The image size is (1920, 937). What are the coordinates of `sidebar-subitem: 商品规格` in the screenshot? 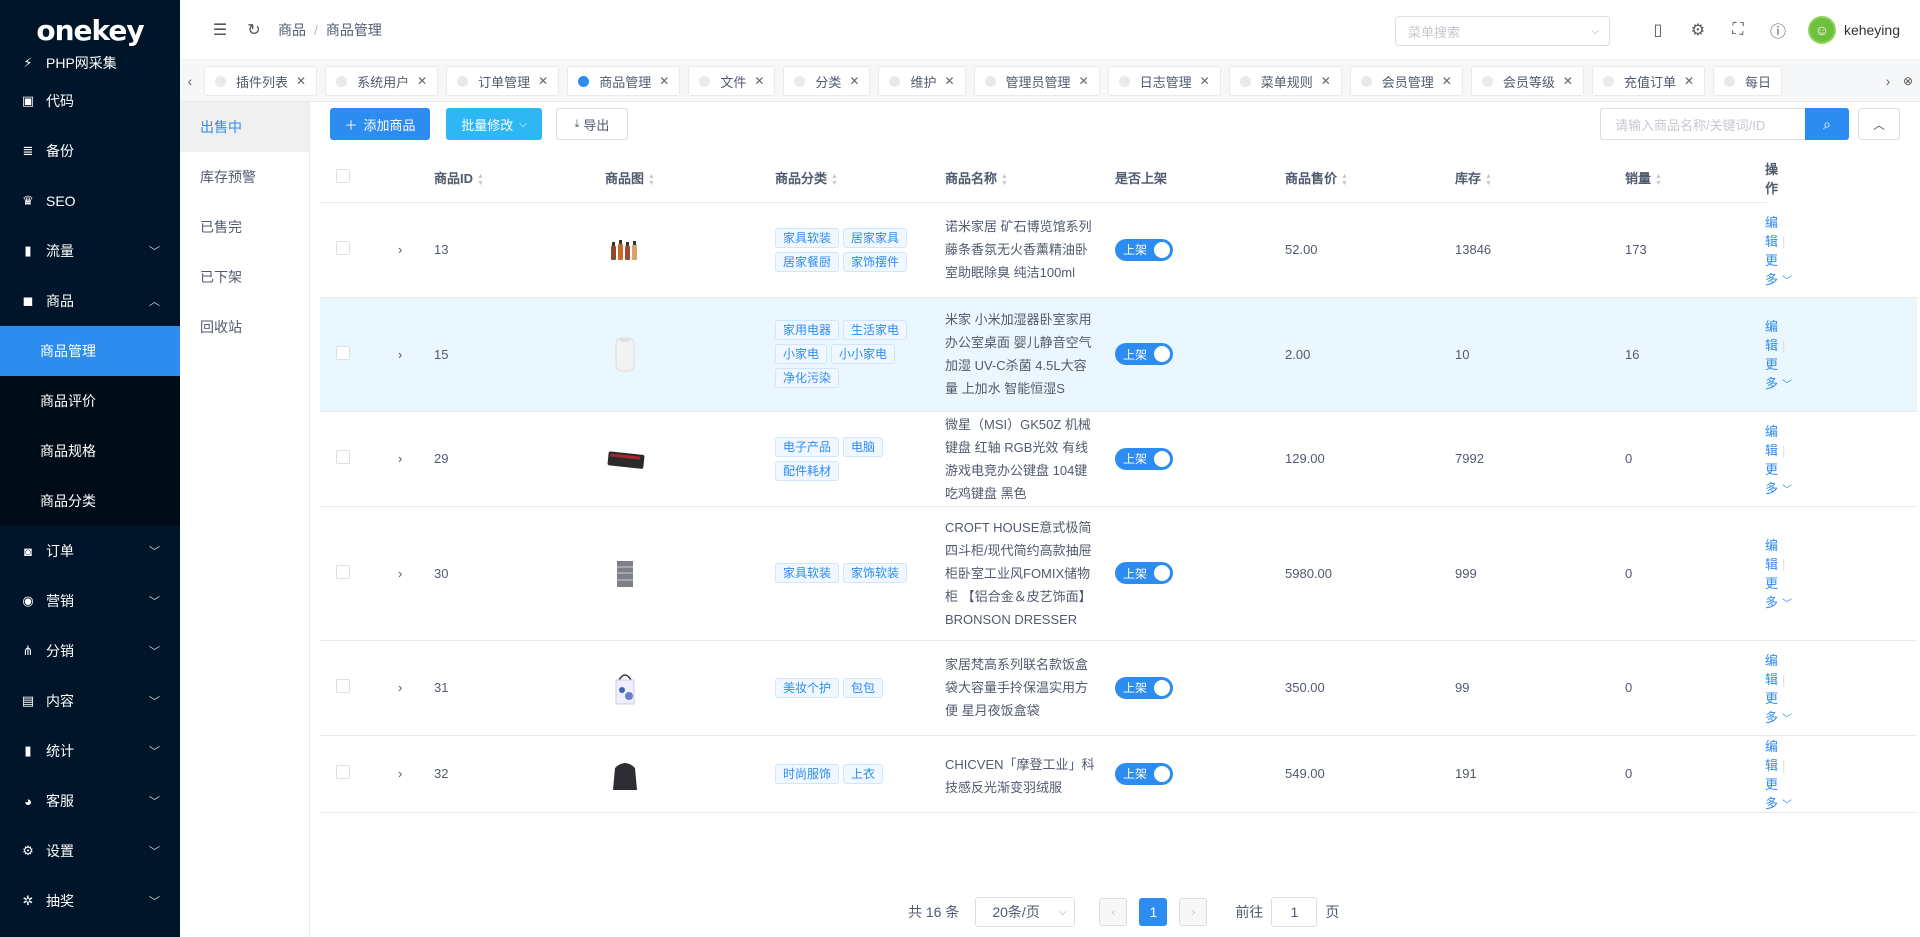 It's located at (90, 451).